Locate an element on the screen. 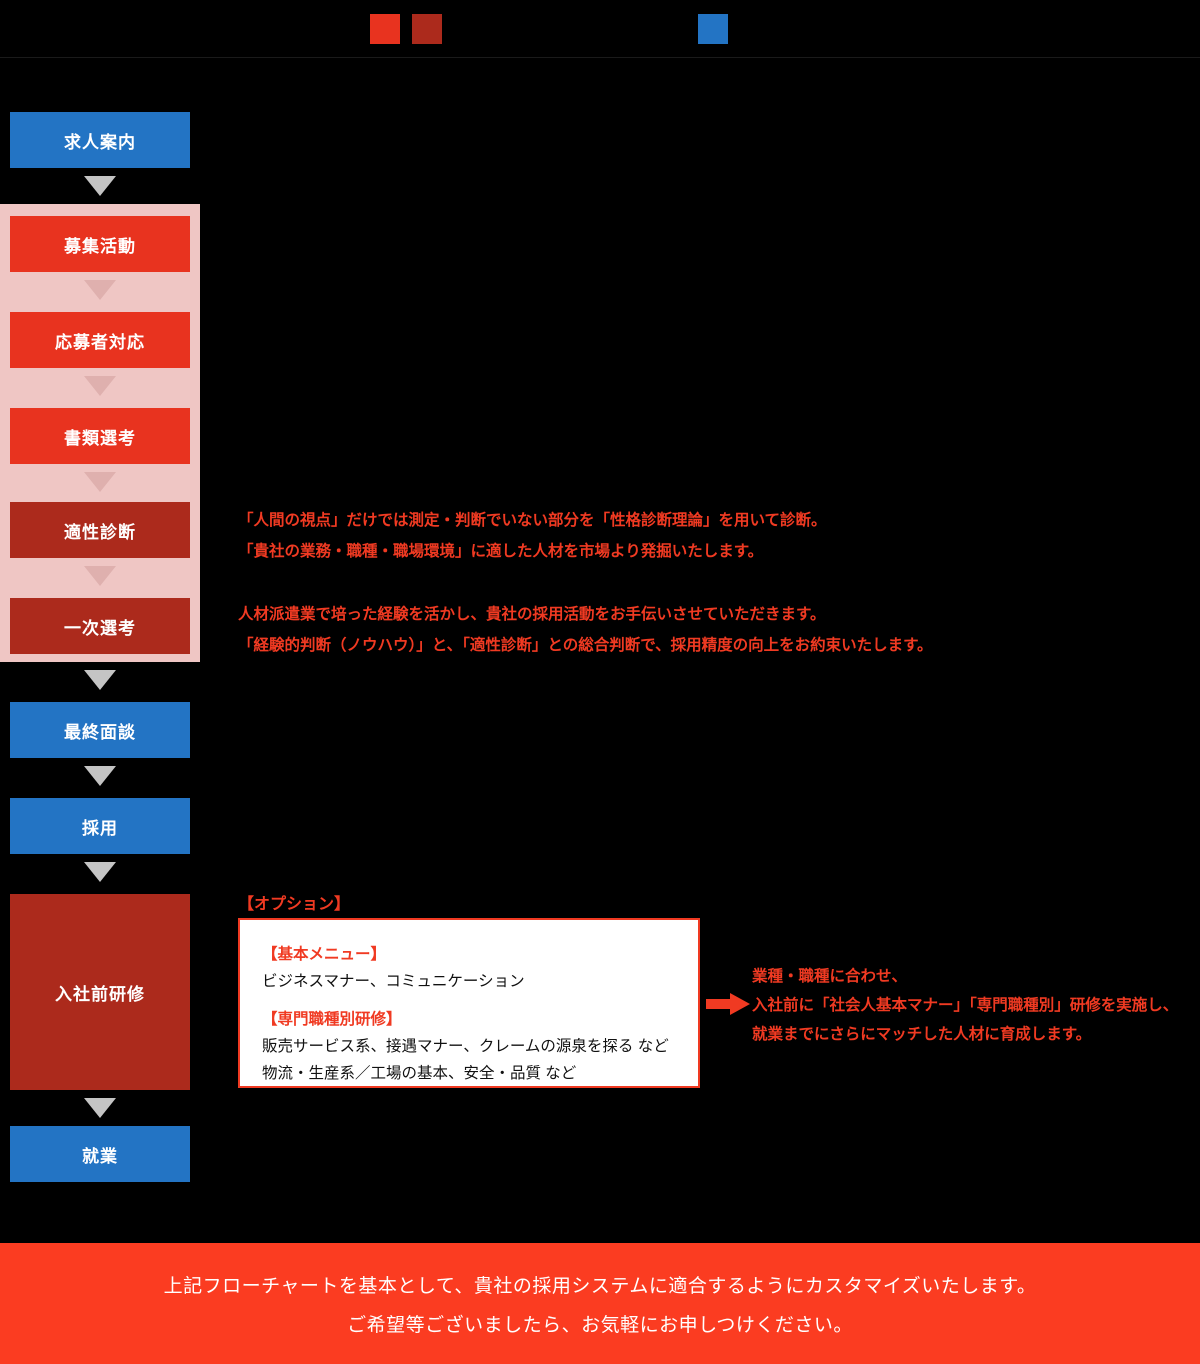  banner-line-2: ご希望等ございましたら、お気軽にお申しつけください。 is located at coordinates (600, 1325).